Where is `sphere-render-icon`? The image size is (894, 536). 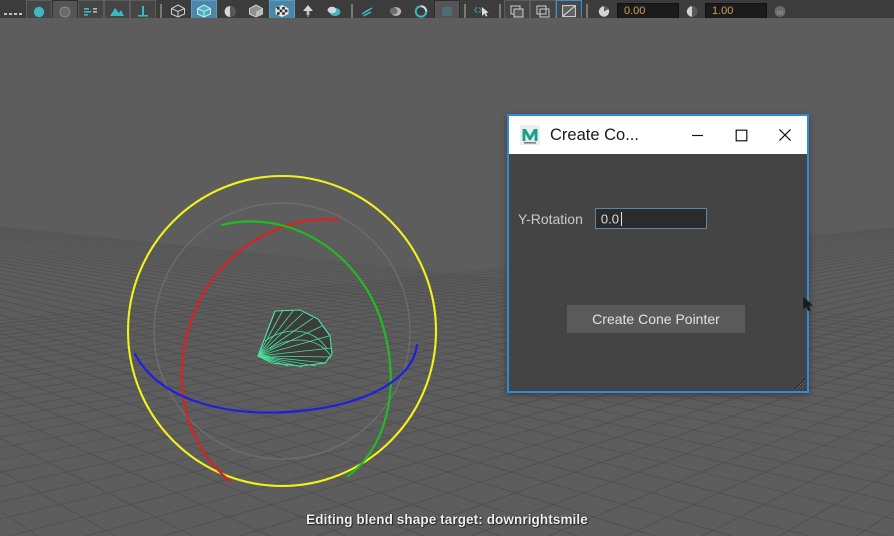 sphere-render-icon is located at coordinates (39, 12).